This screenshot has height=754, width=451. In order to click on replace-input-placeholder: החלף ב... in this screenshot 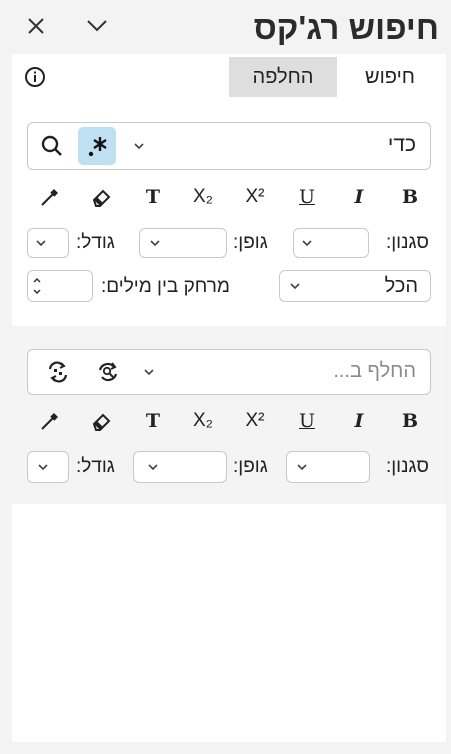, I will do `click(374, 371)`.